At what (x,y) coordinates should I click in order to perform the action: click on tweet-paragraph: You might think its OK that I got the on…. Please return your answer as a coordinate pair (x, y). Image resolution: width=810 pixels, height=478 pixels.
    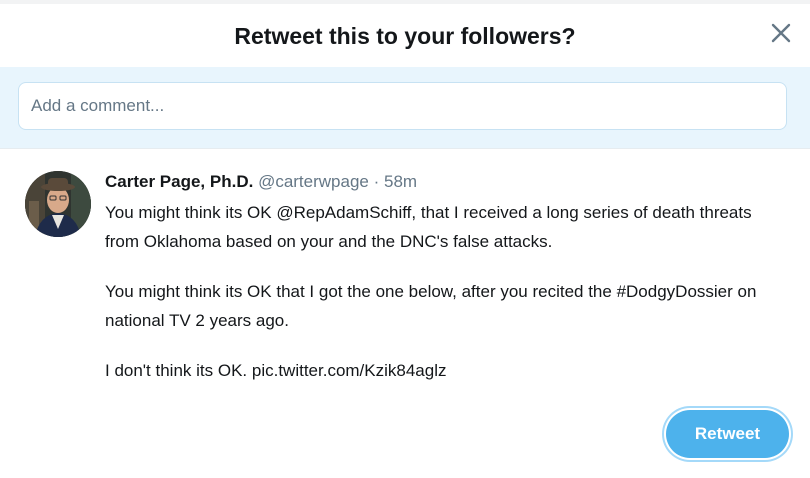
    Looking at the image, I should click on (431, 306).